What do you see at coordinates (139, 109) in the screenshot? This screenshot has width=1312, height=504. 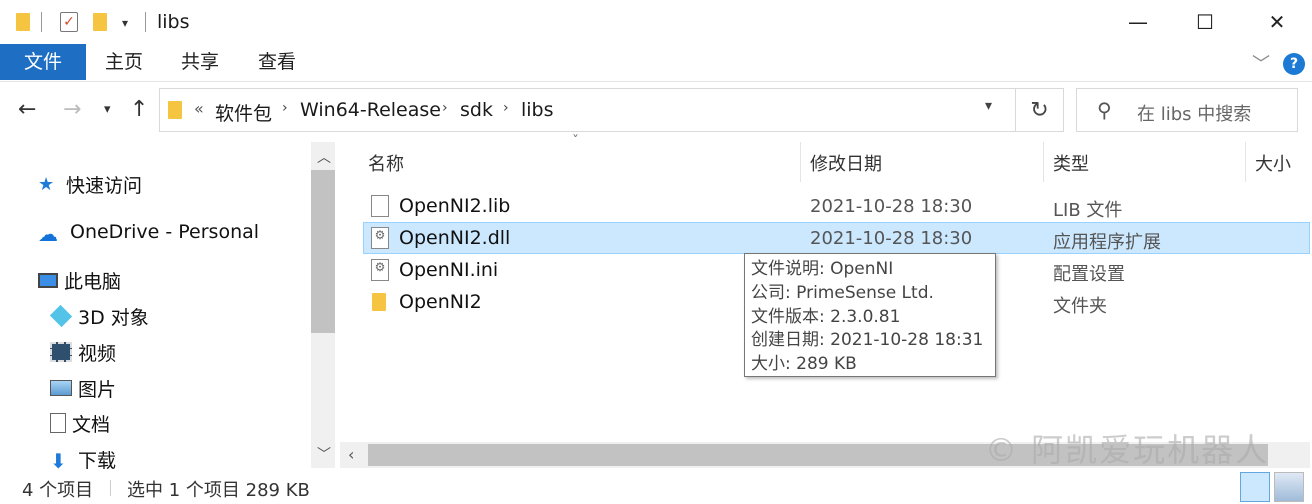 I see `up-arrow-icon: ↑` at bounding box center [139, 109].